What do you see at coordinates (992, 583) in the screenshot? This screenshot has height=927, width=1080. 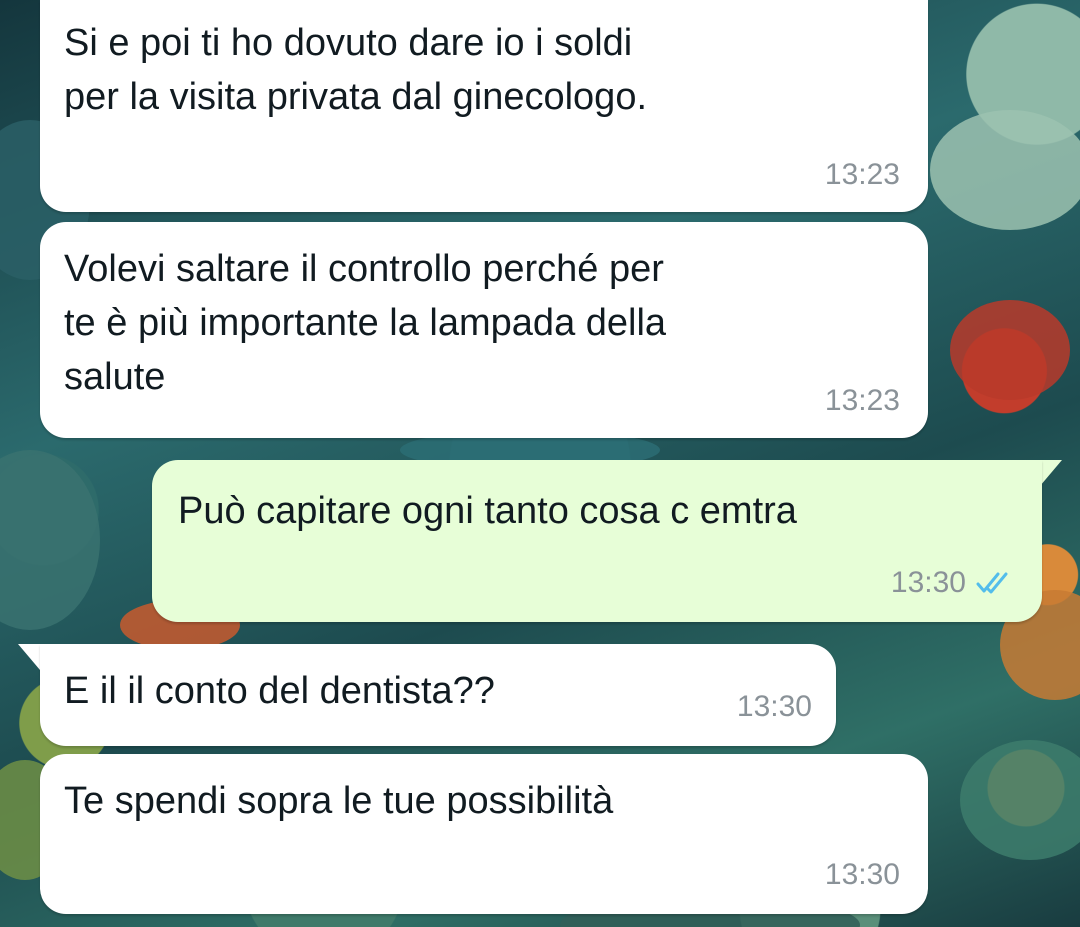 I see `double-check-read-icon` at bounding box center [992, 583].